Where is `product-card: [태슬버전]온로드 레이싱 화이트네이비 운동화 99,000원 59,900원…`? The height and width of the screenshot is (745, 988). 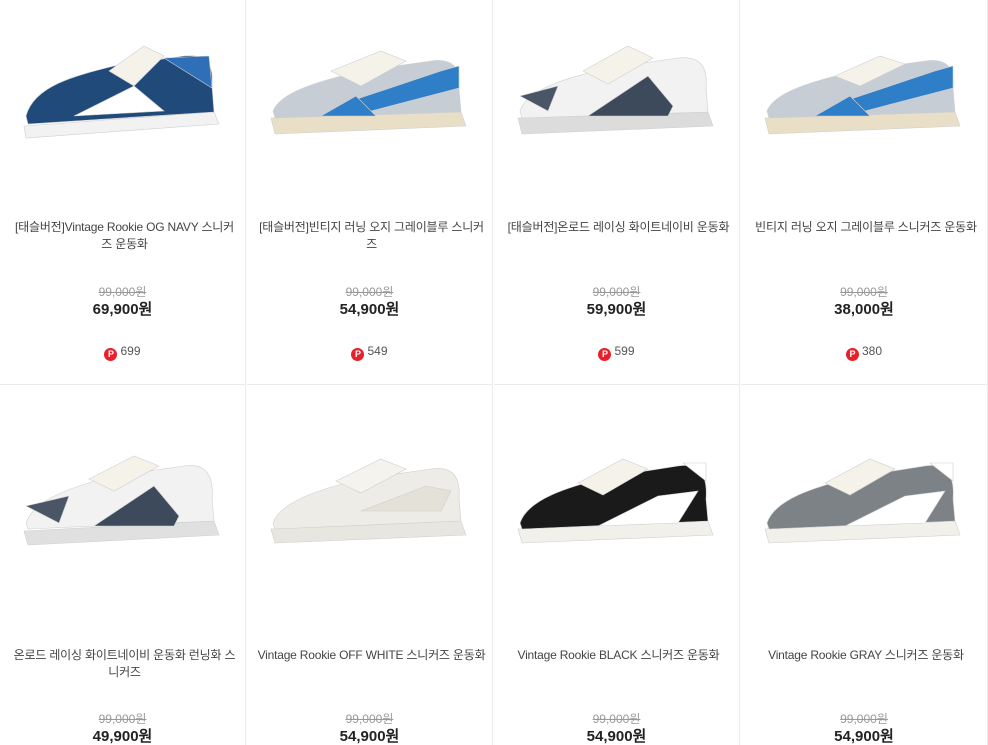
product-card: [태슬버전]온로드 레이싱 화이트네이비 운동화 99,000원 59,900원… is located at coordinates (617, 192).